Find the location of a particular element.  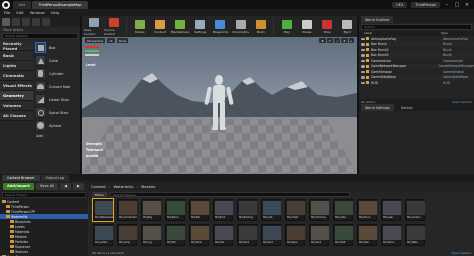

content-view-options: View Options is located at coordinates (461, 253).